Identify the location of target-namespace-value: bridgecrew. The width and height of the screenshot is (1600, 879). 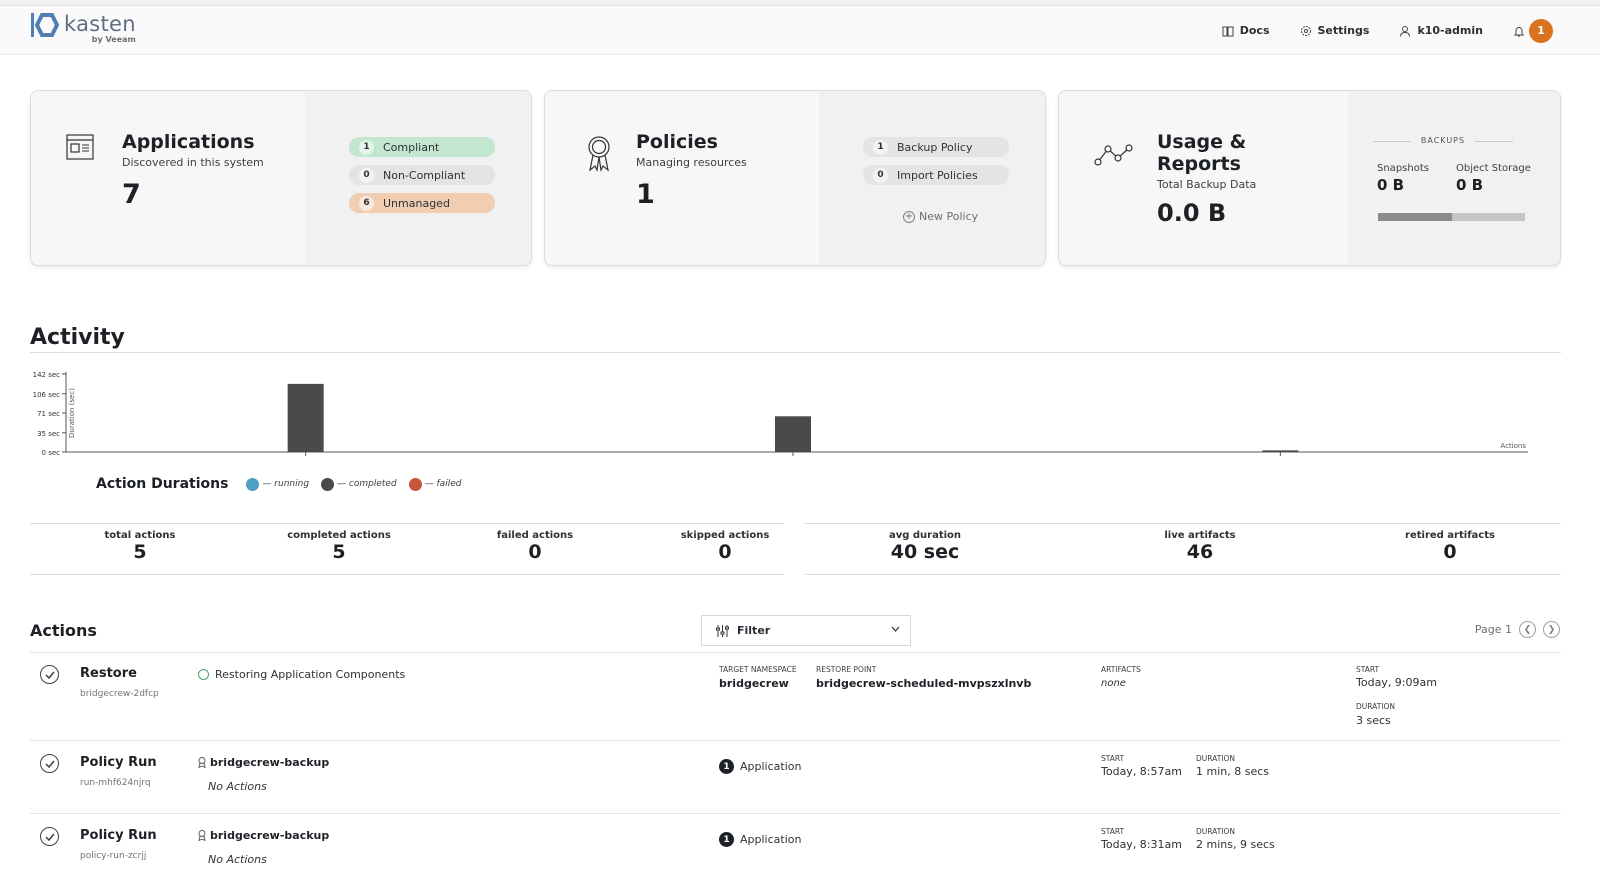
(754, 683).